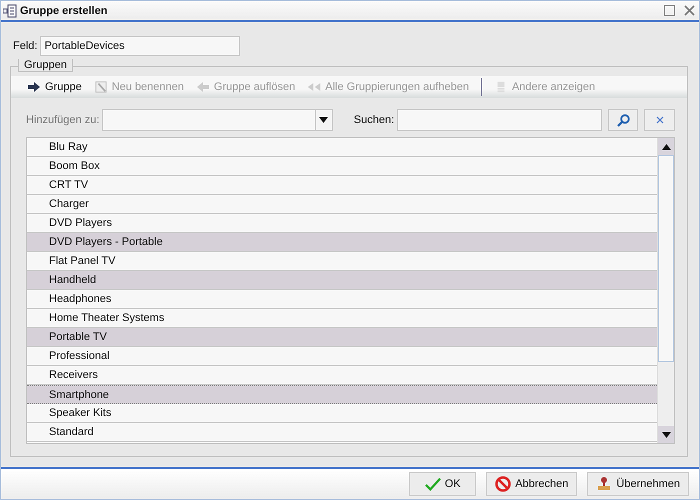 This screenshot has width=700, height=500. Describe the element at coordinates (25, 46) in the screenshot. I see `field-label: Feld:` at that location.